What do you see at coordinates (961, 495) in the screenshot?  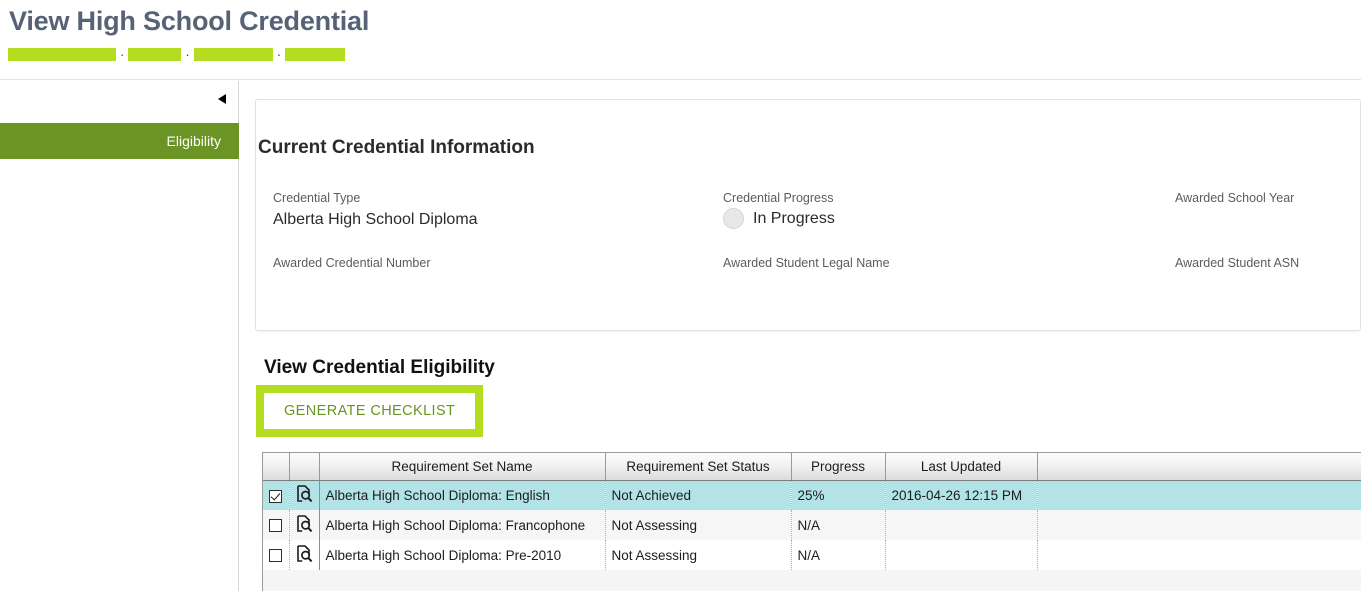 I see `cell-last-updated: 2016-04-26 12:15 PM` at bounding box center [961, 495].